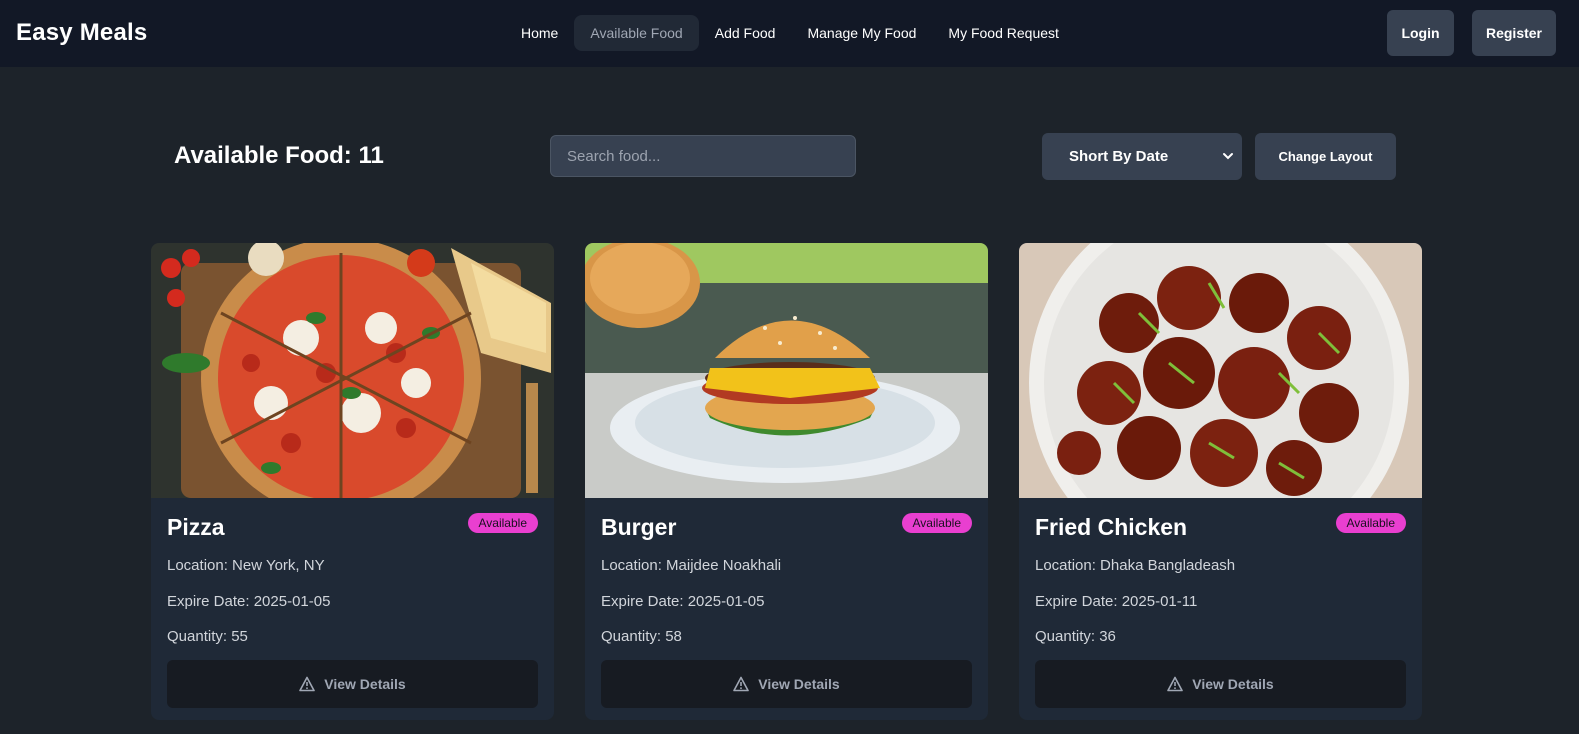  What do you see at coordinates (196, 527) in the screenshot?
I see `food-name: Pizza` at bounding box center [196, 527].